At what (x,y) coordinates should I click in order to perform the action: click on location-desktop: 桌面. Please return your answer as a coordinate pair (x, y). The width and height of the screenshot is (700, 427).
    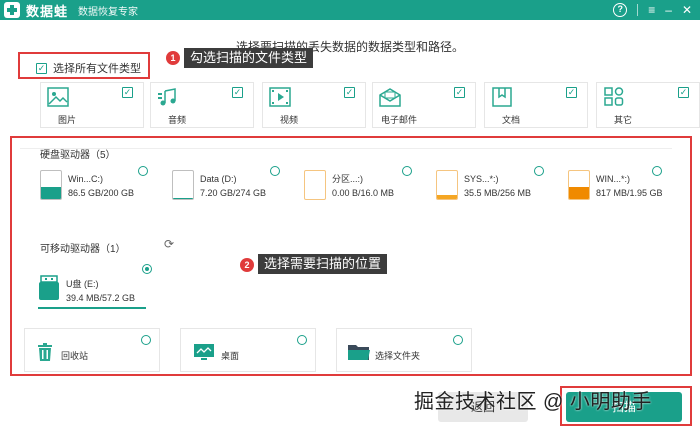
    Looking at the image, I should click on (248, 350).